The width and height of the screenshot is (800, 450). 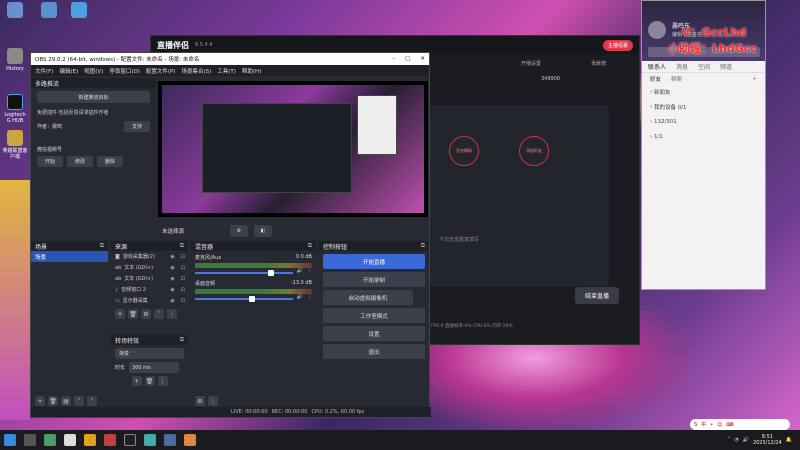 I want to click on live-settings-label: 开播设置, so click(x=531, y=63).